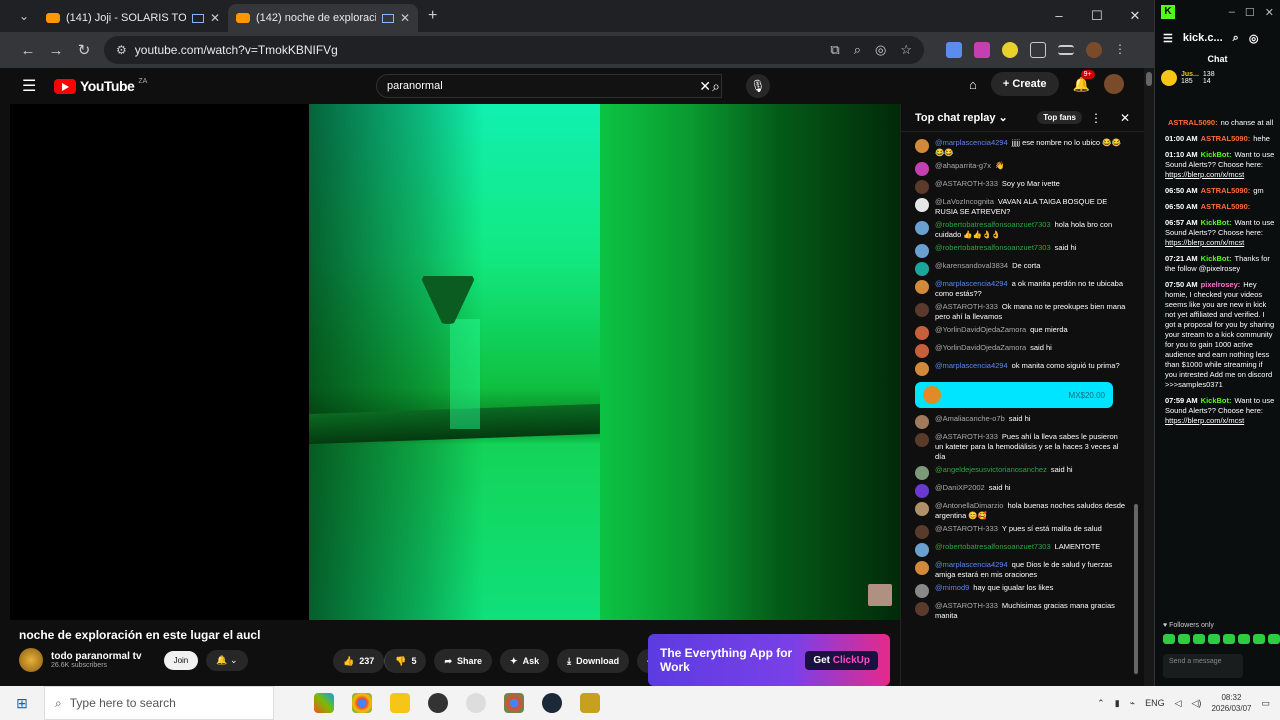 The image size is (1280, 720). I want to click on chat-author: @LaVozIncognita, so click(964, 201).